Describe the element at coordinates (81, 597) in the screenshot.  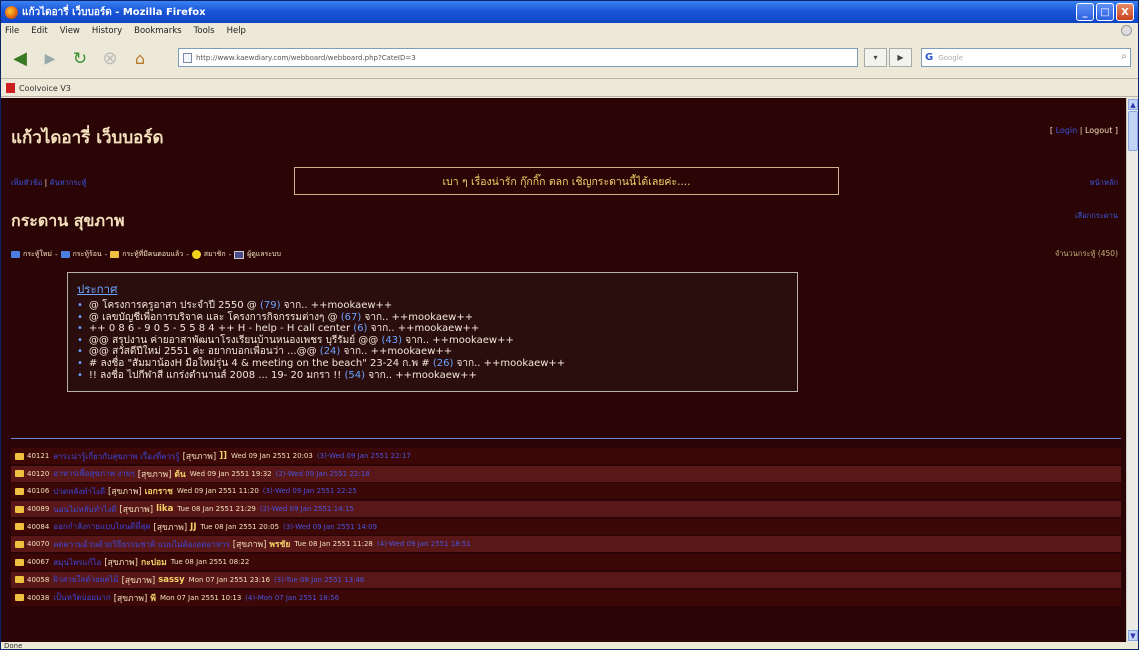
I see `topic-title-link: เป็นหวัดบ่อยมาก` at that location.